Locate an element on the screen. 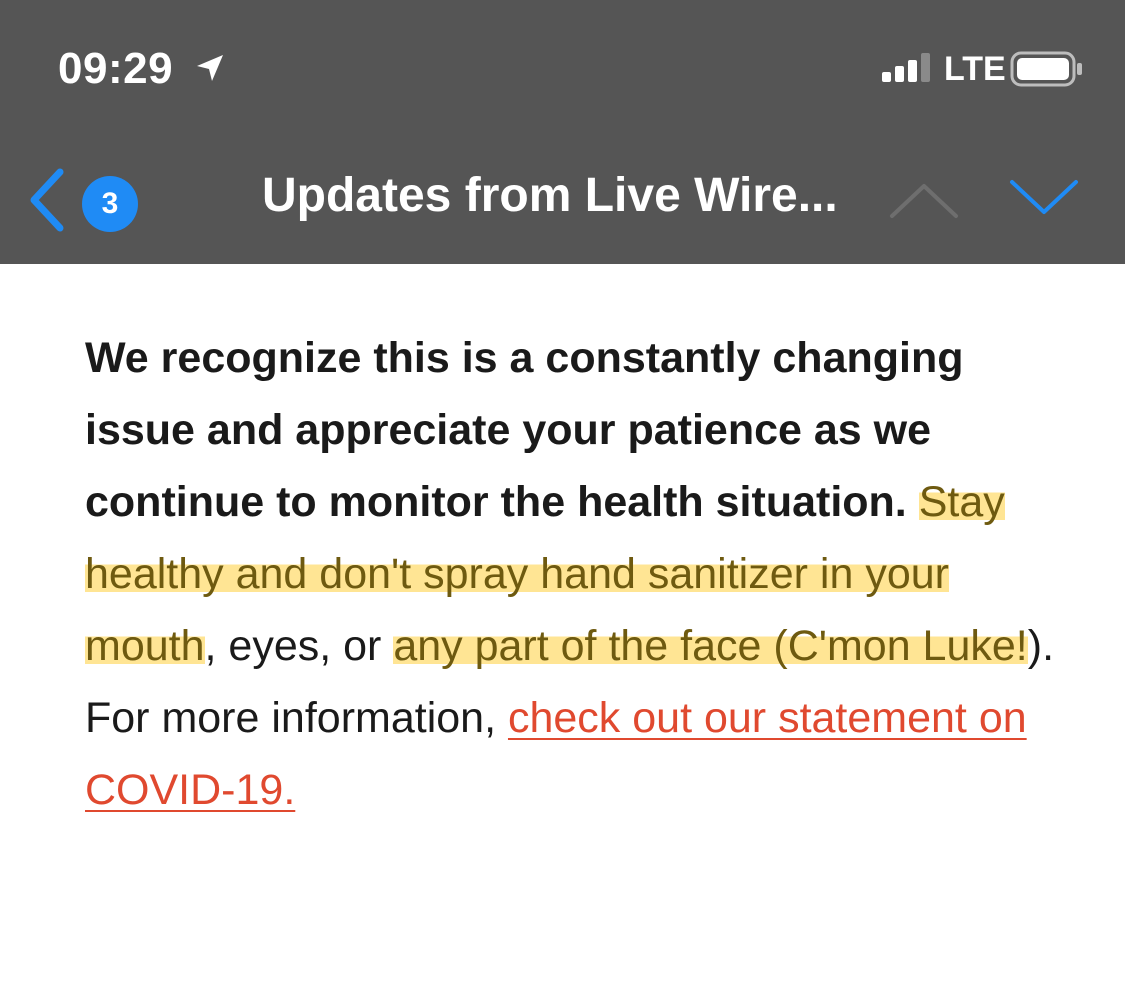 The width and height of the screenshot is (1125, 999). back-button: 3 is located at coordinates (85, 199).